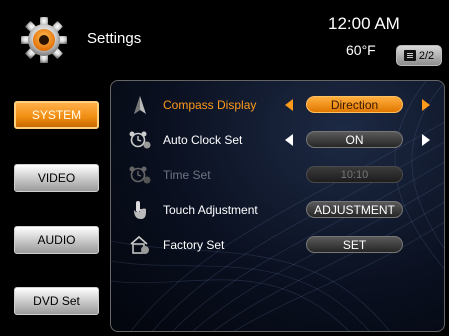  What do you see at coordinates (354, 139) in the screenshot?
I see `auto-clock-set-value: ON` at bounding box center [354, 139].